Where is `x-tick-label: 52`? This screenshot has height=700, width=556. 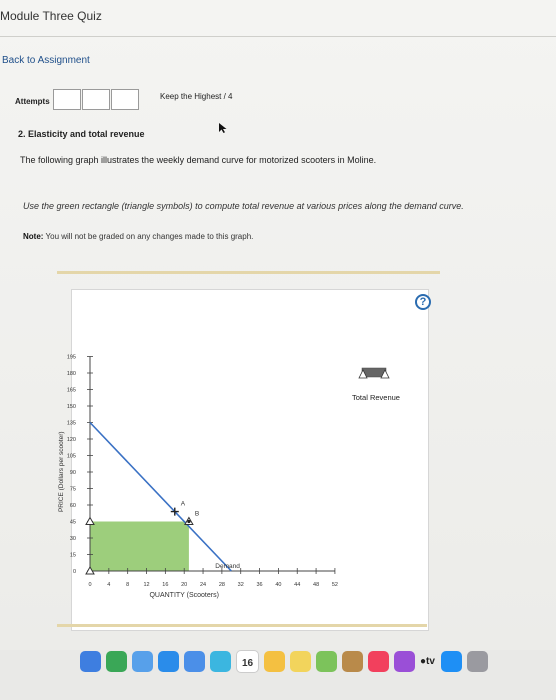
x-tick-label: 52 is located at coordinates (335, 585).